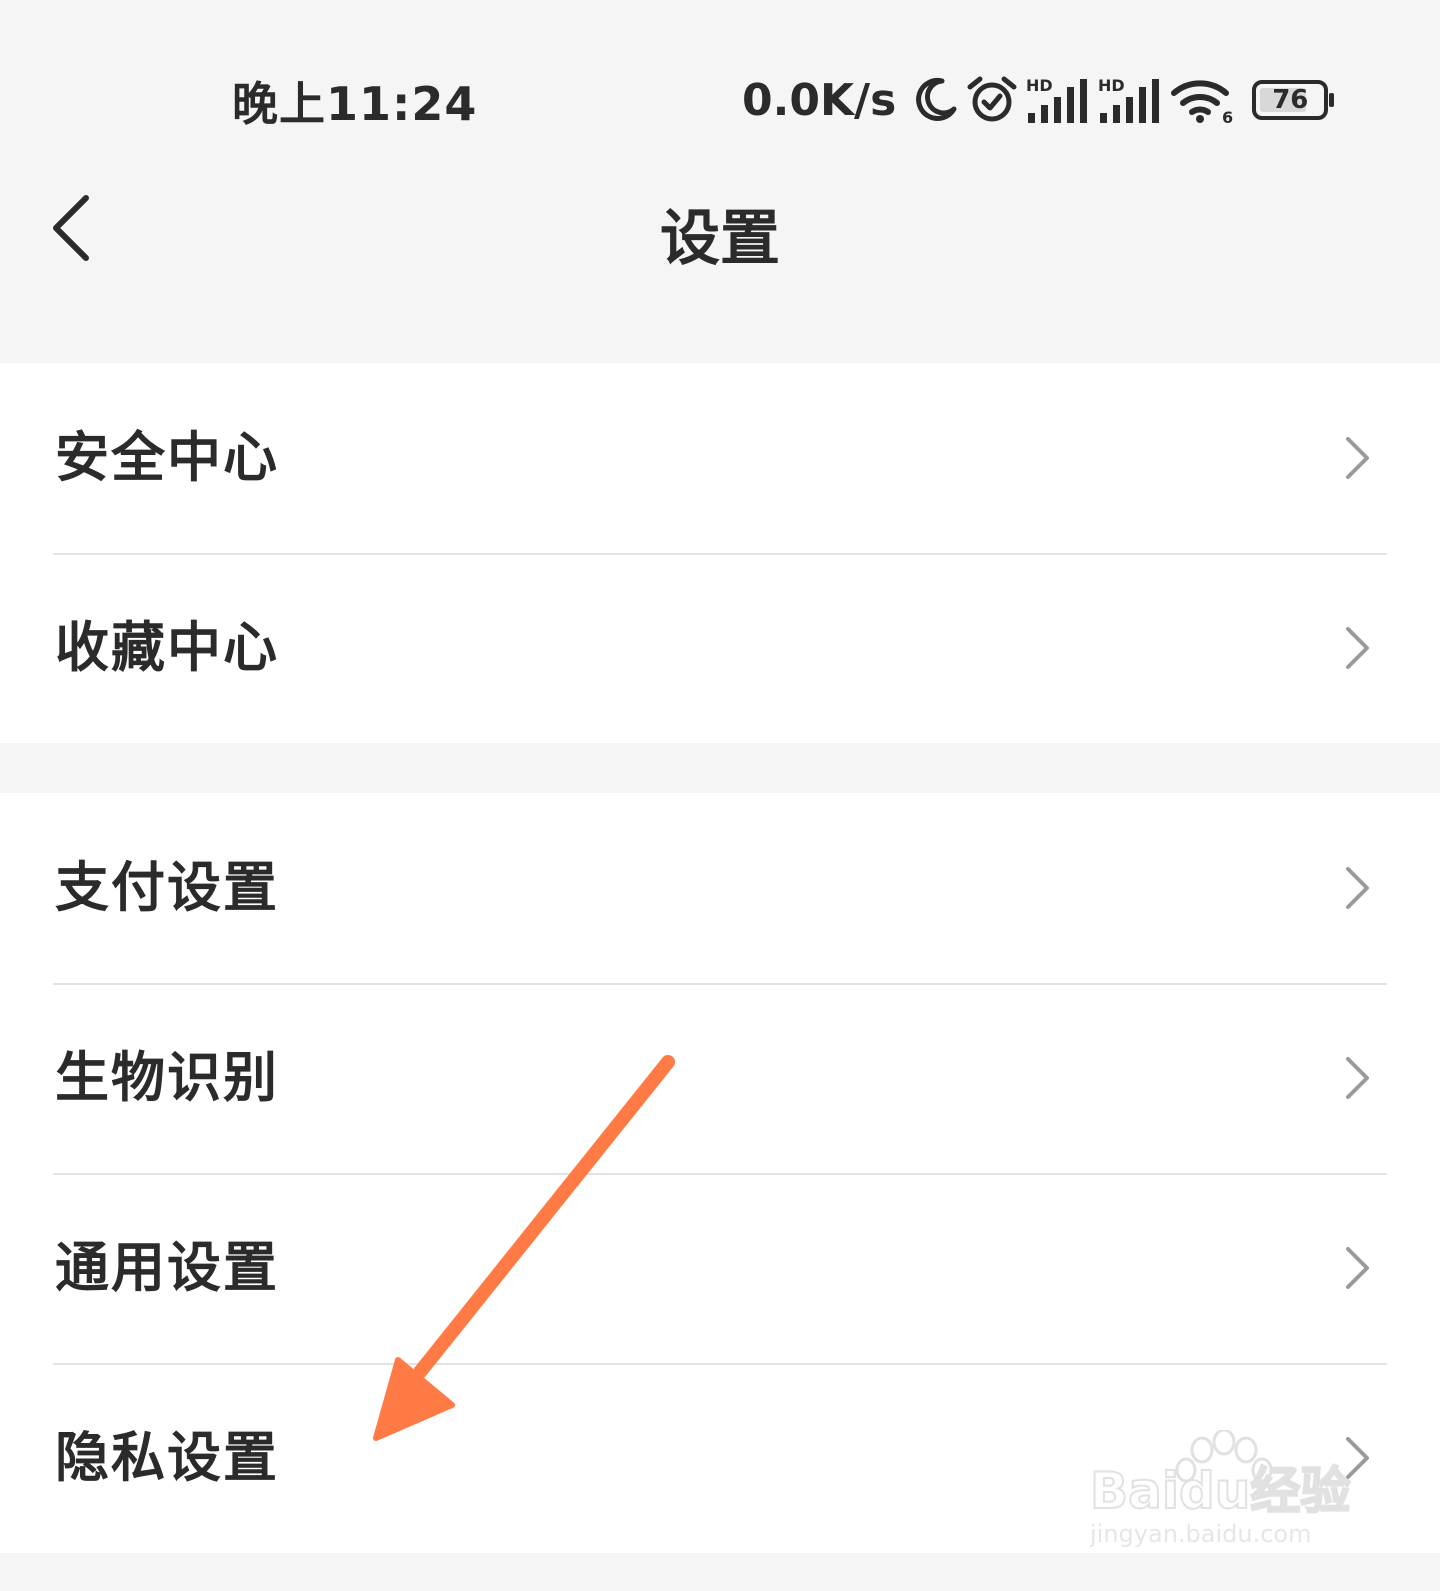 The image size is (1440, 1591). I want to click on nav-bar: 设置, so click(720, 230).